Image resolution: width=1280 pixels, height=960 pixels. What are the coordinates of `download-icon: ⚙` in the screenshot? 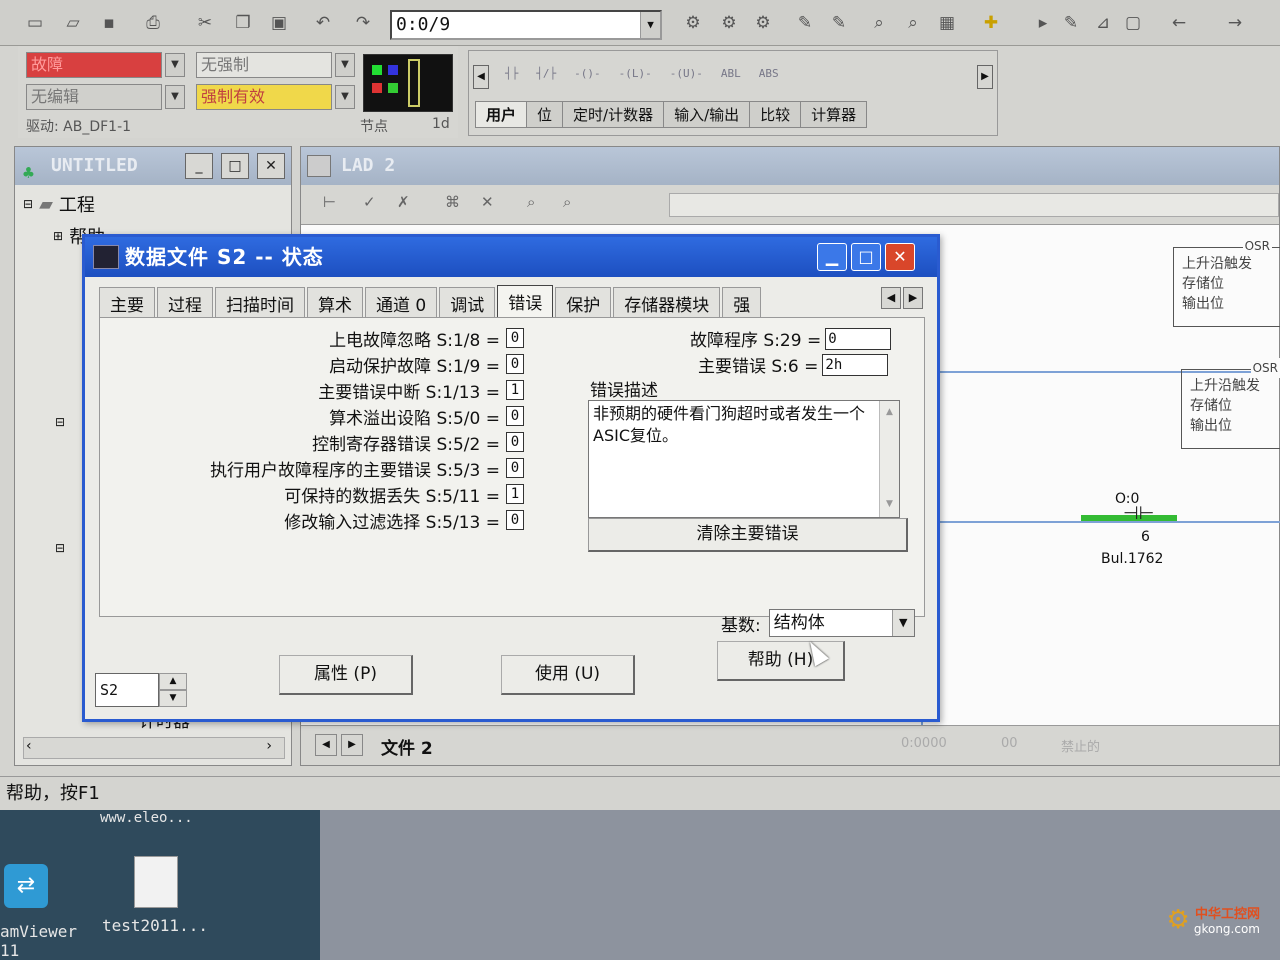 It's located at (763, 23).